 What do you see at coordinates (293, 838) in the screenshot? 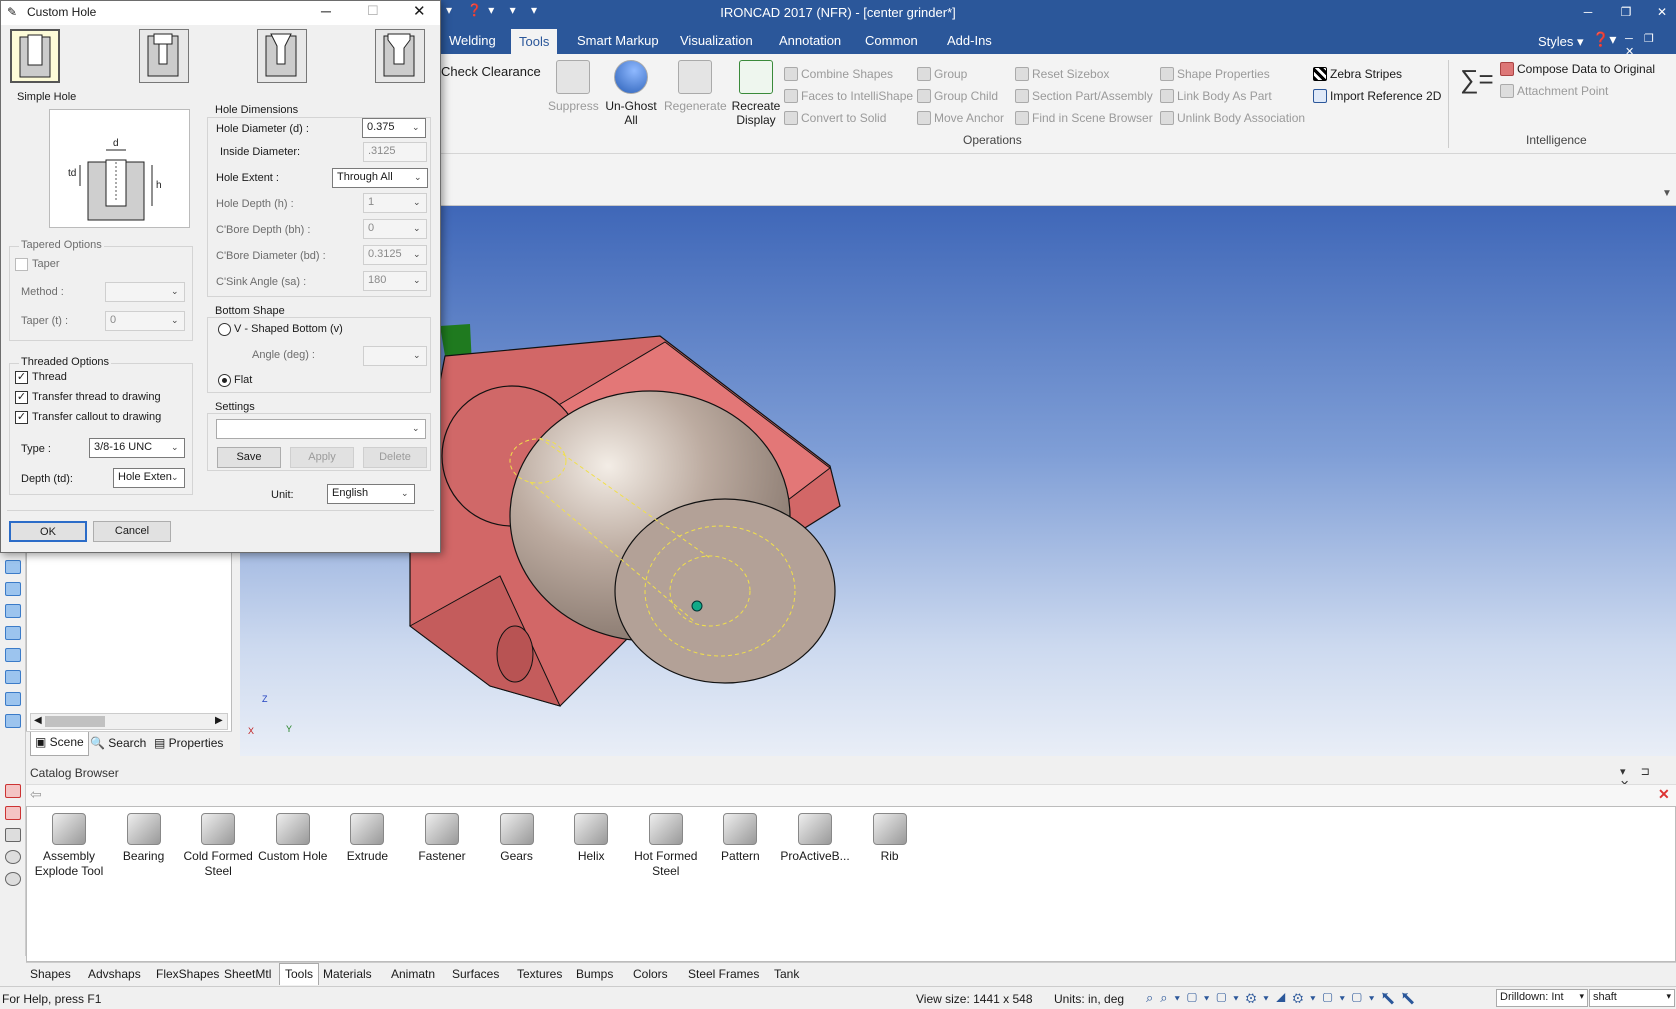
I see `catalog-item-custom-hole: Custom Hole` at bounding box center [293, 838].